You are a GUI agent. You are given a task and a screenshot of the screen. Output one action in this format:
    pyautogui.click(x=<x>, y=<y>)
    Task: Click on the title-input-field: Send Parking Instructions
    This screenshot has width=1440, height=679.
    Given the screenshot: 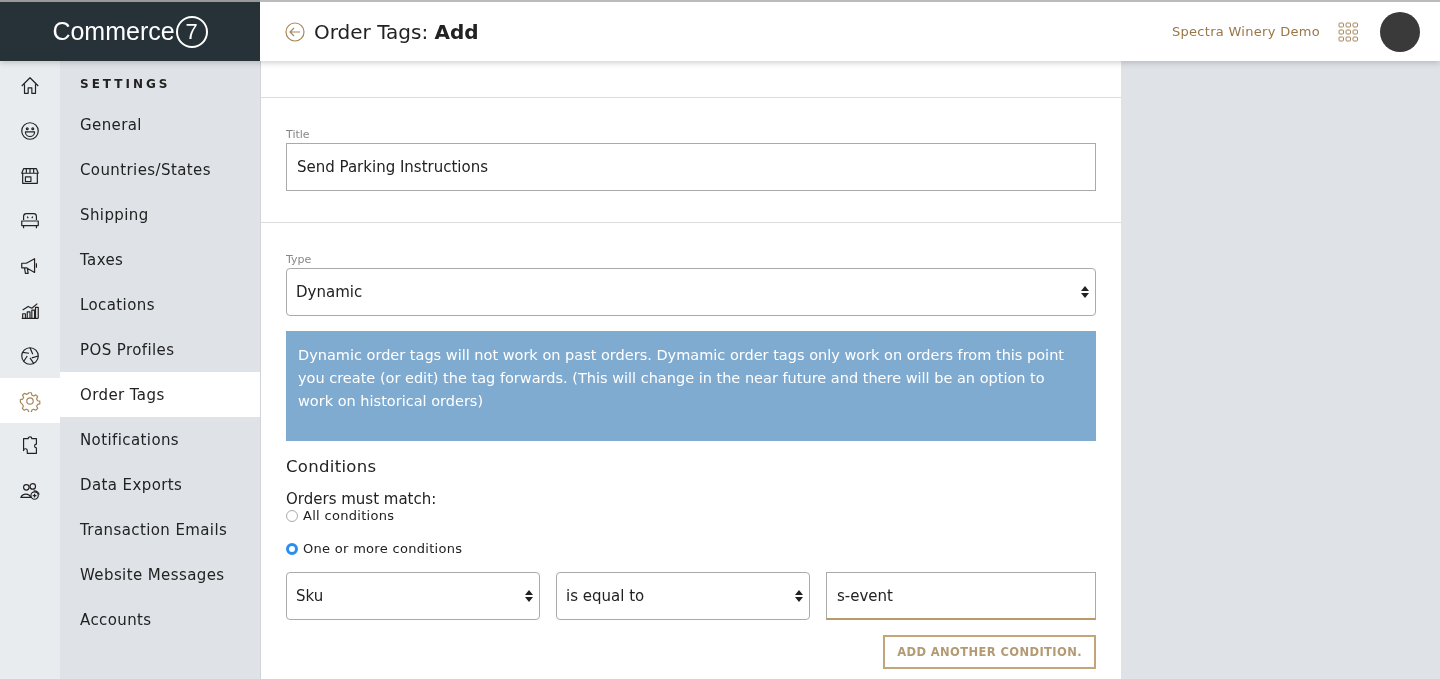 What is the action you would take?
    pyautogui.click(x=691, y=167)
    